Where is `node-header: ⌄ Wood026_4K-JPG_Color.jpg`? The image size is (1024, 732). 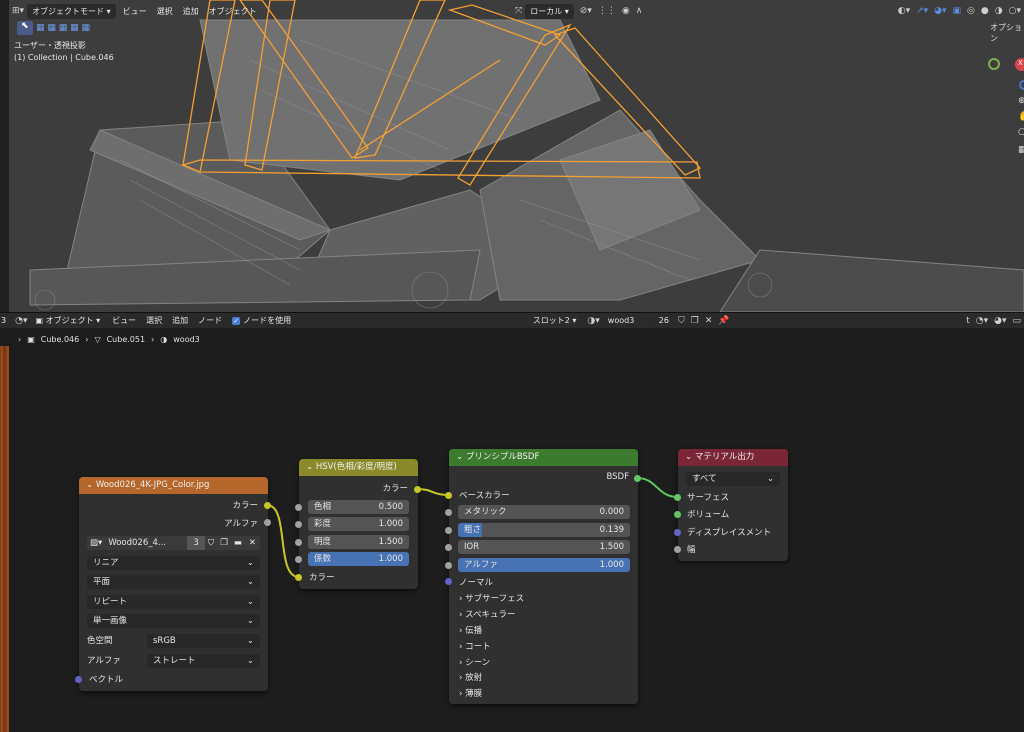
node-header: ⌄ Wood026_4K-JPG_Color.jpg is located at coordinates (173, 485).